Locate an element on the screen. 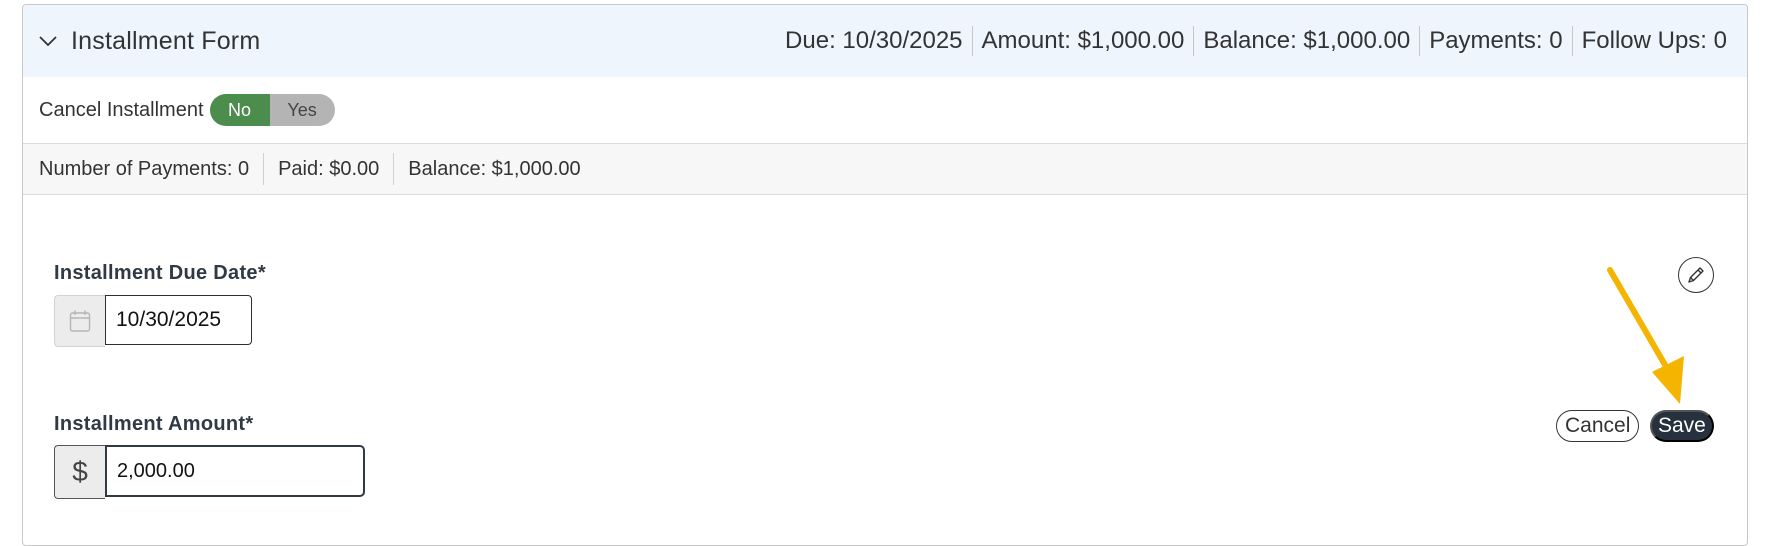  cancel-button: Cancel is located at coordinates (1598, 426).